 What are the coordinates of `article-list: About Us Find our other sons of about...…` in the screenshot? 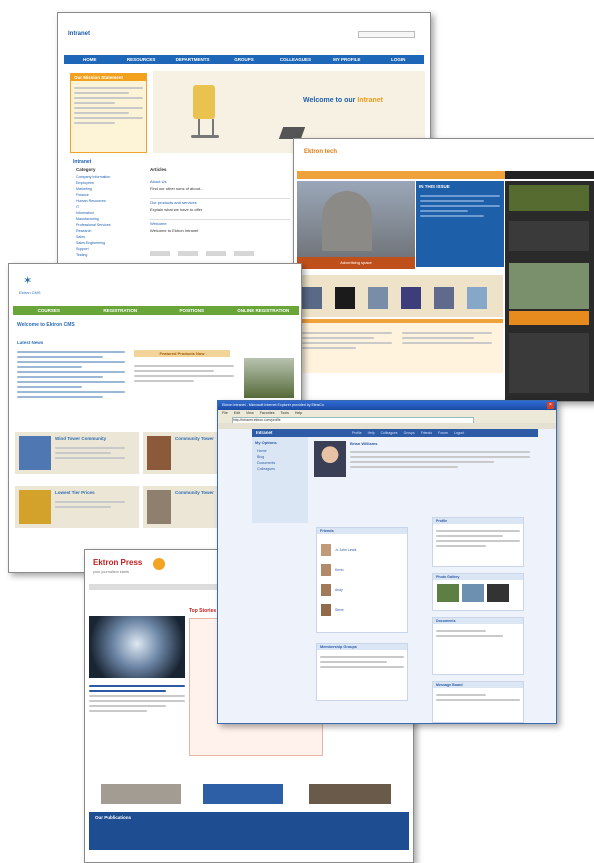 It's located at (220, 206).